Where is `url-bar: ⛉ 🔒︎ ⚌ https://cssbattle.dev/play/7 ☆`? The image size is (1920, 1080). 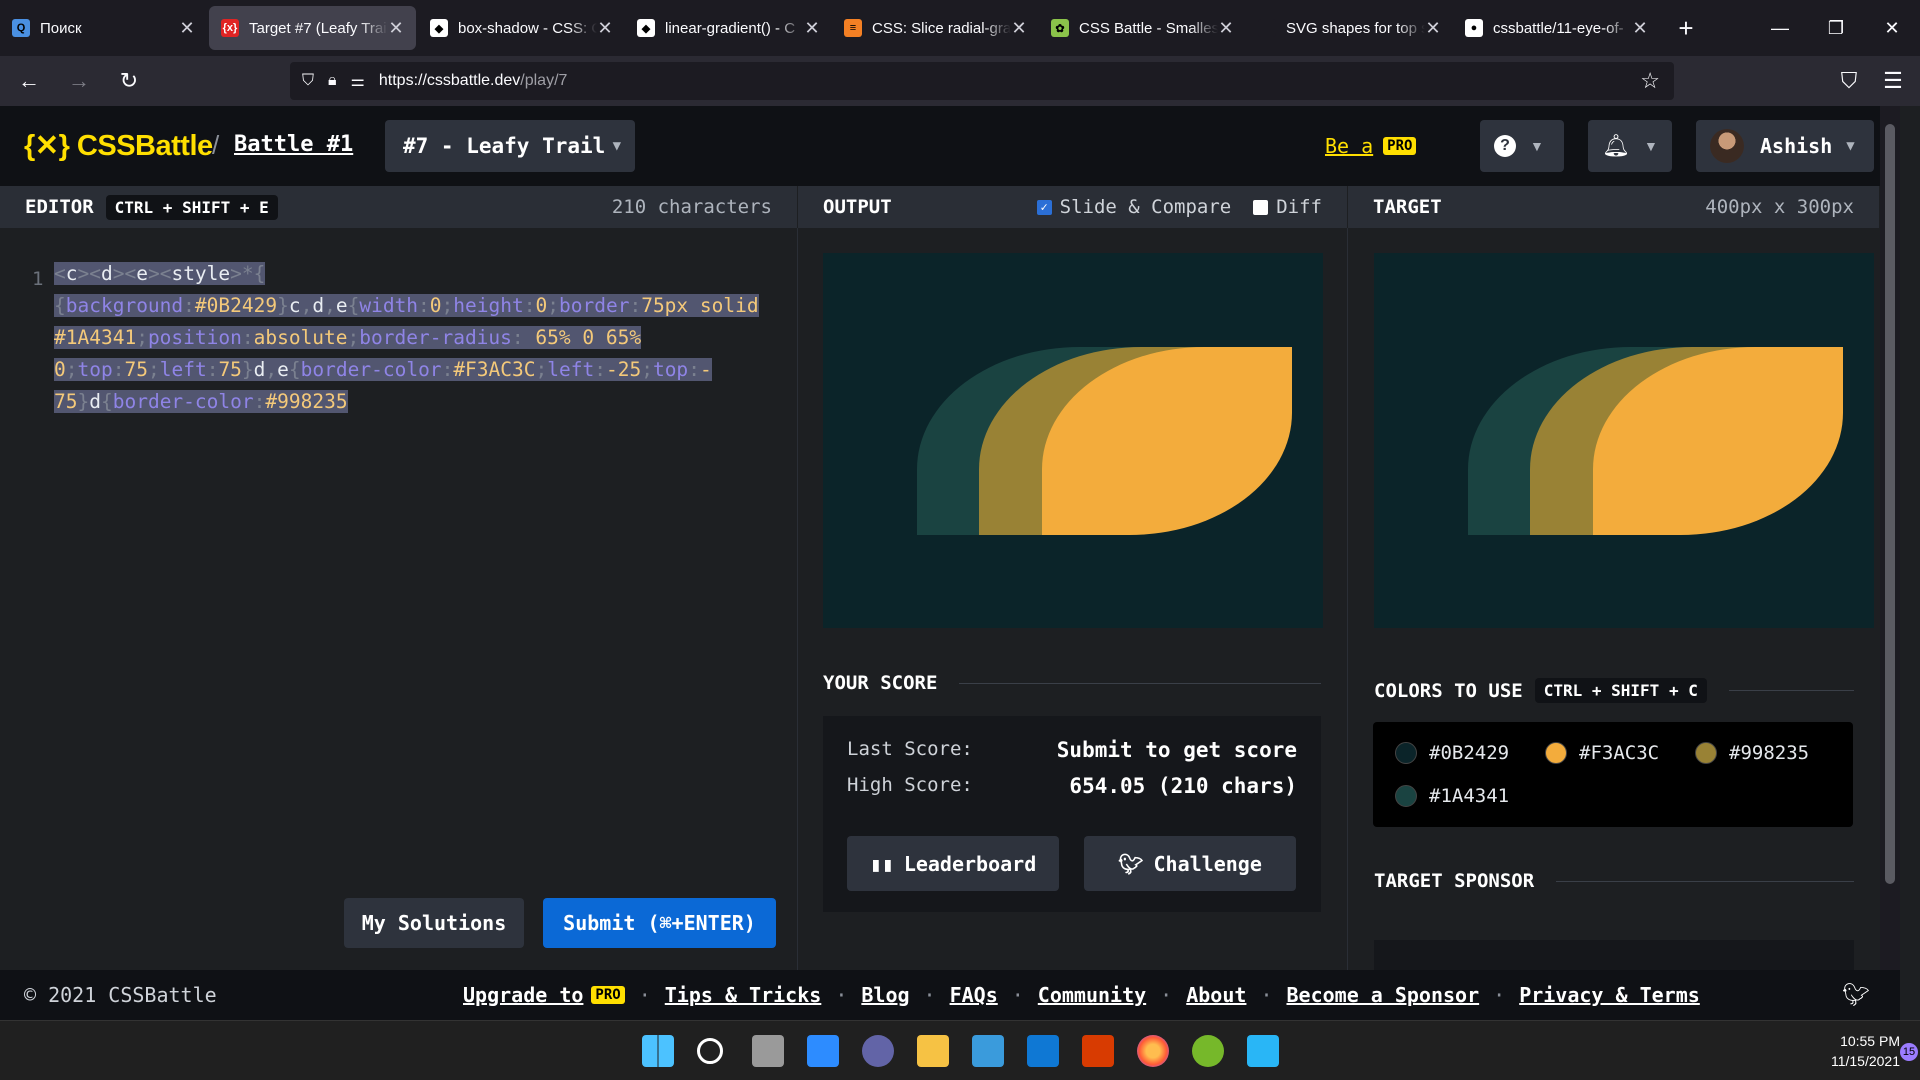 url-bar: ⛉ 🔒︎ ⚌ https://cssbattle.dev/play/7 ☆ is located at coordinates (982, 81).